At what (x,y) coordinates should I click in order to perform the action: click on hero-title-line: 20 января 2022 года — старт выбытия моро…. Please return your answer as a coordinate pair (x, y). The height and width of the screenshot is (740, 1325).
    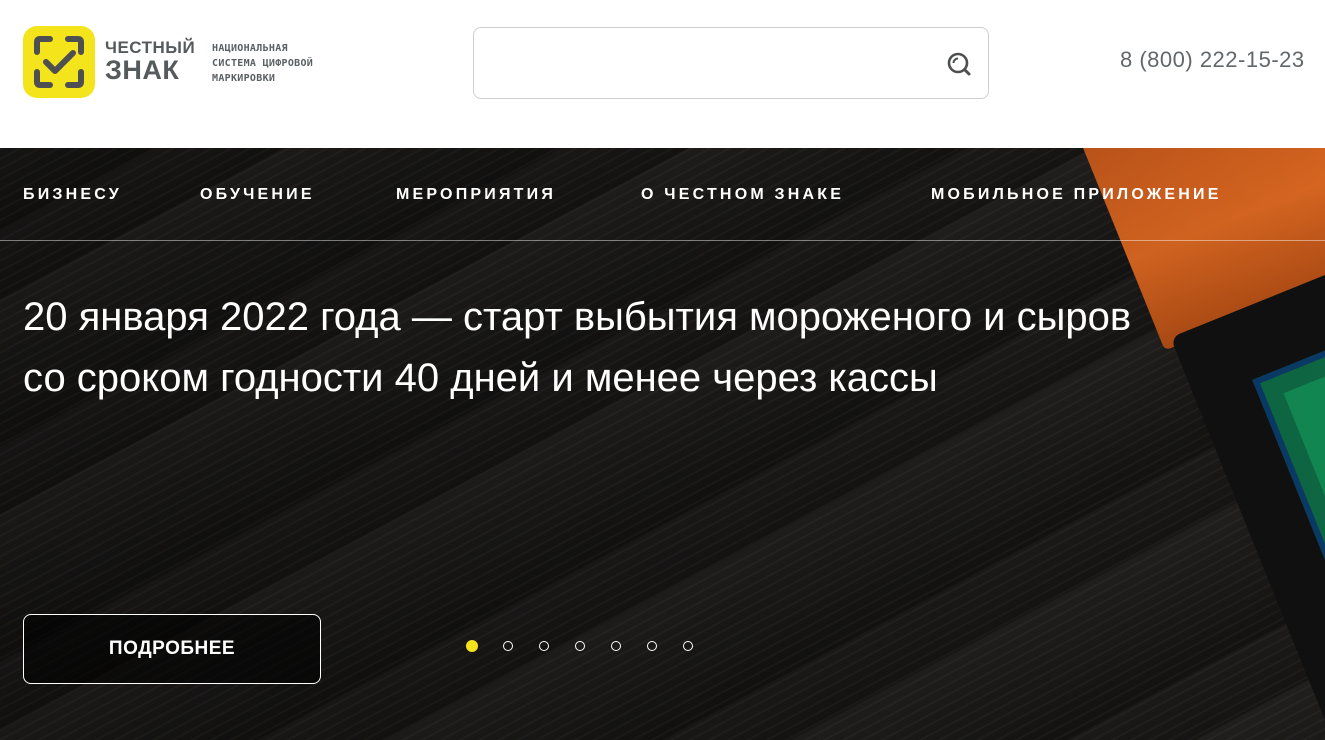
    Looking at the image, I should click on (577, 317).